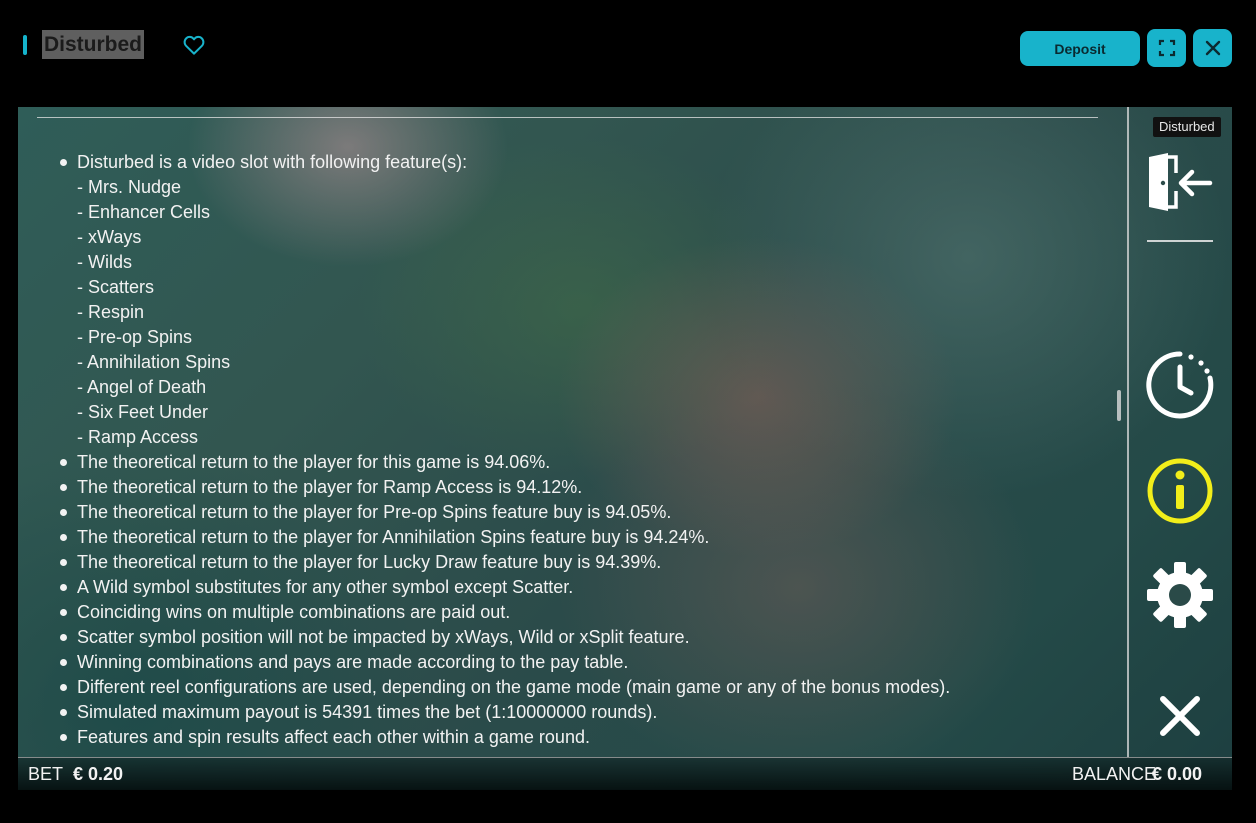  What do you see at coordinates (1080, 48) in the screenshot?
I see `deposit-button: Deposit` at bounding box center [1080, 48].